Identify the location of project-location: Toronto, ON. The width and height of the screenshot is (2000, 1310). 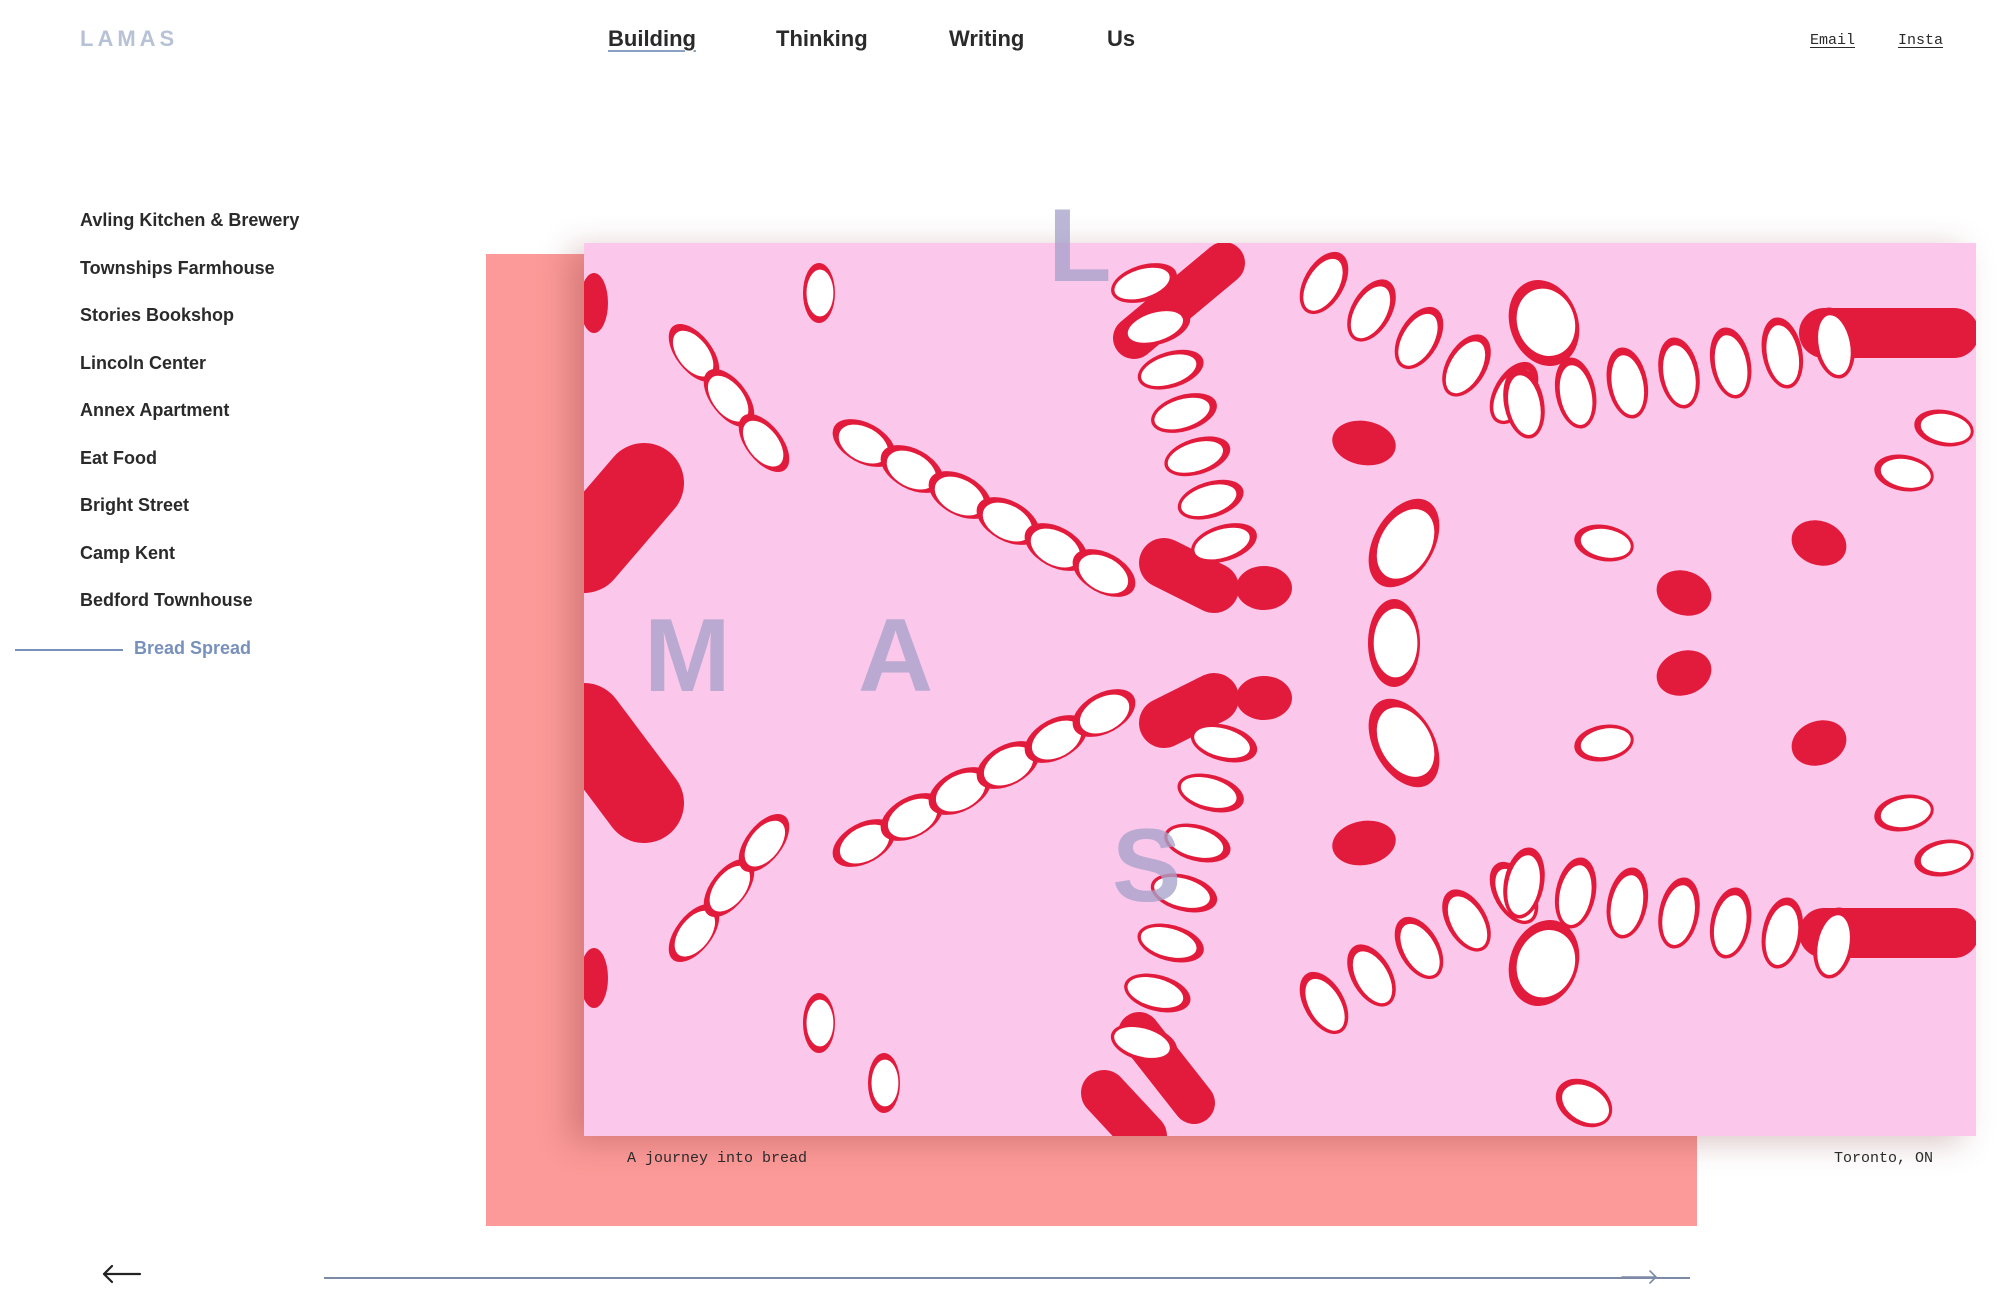
(1884, 1158).